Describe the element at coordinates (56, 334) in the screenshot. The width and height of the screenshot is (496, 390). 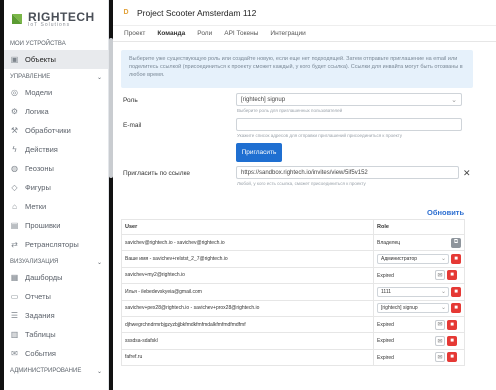
I see `sidebar-item-tables: ▥ Таблицы` at that location.